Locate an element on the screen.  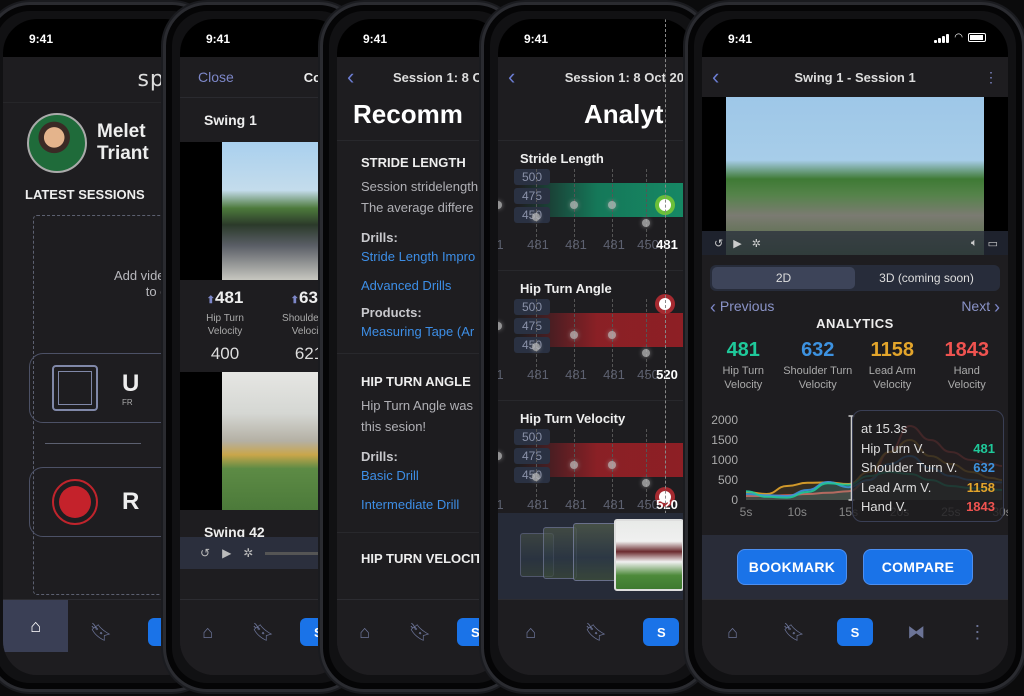
y-tick-label: 0 is located at coordinates (734, 500).